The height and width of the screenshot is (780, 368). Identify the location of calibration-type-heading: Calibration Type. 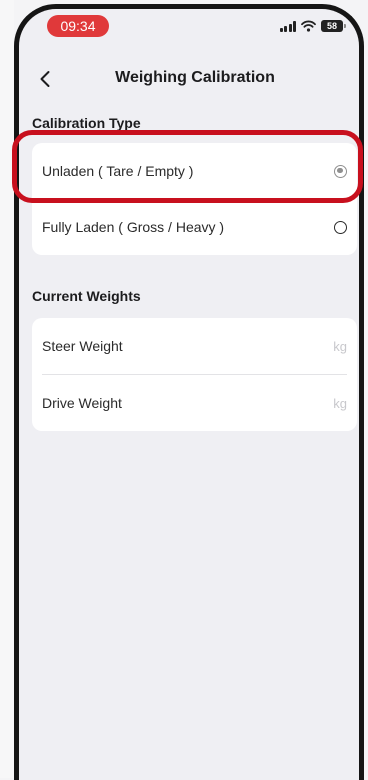
(86, 123).